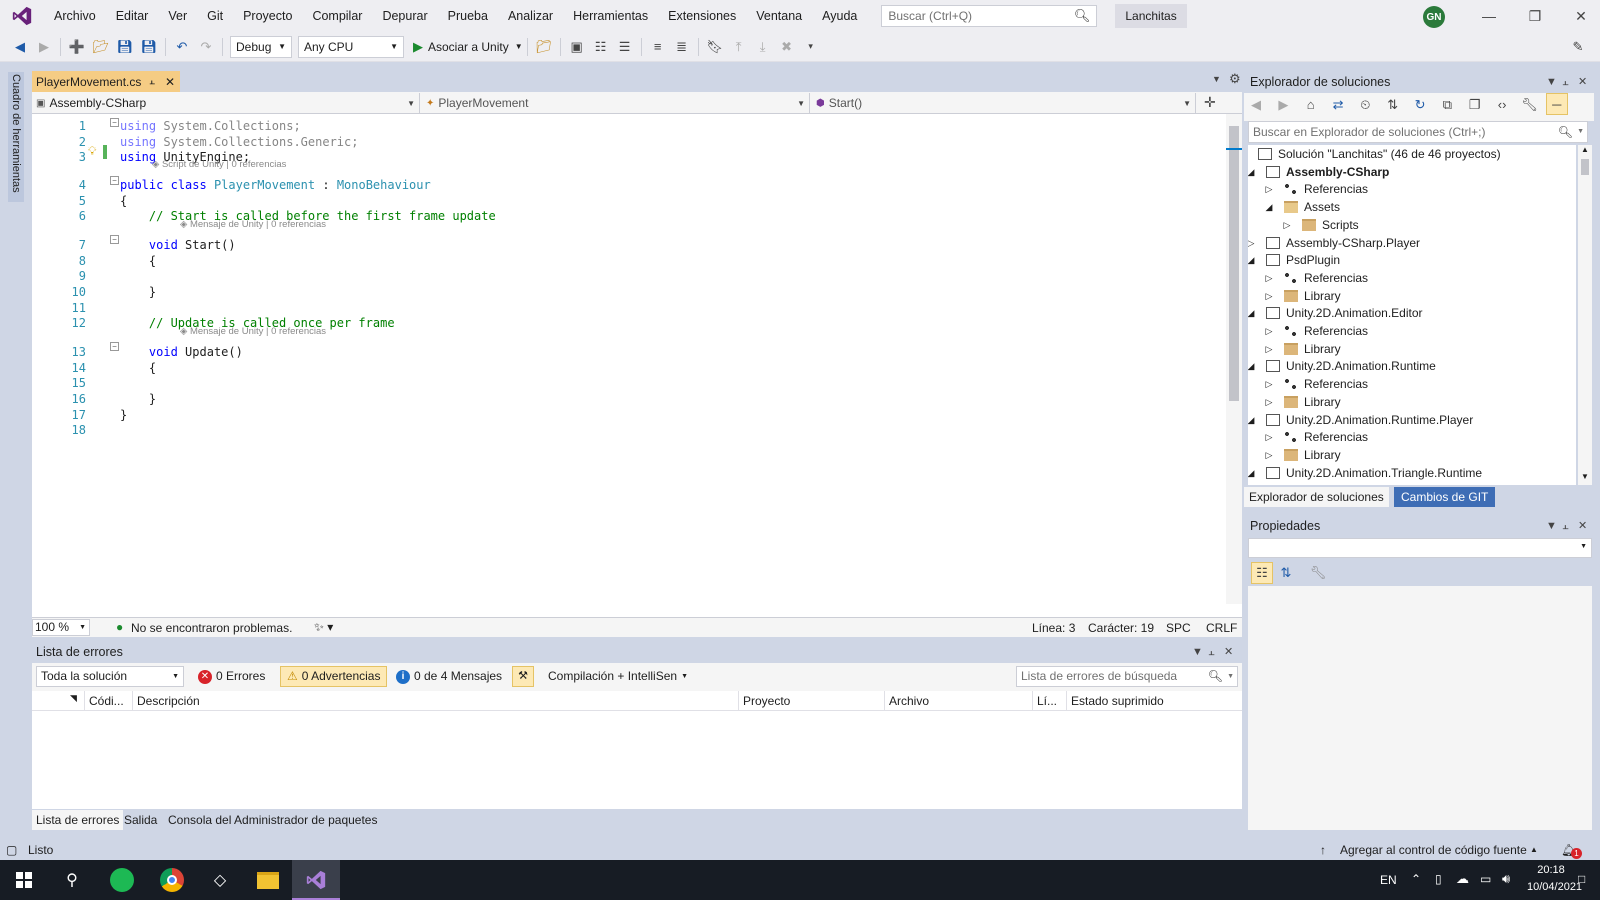  What do you see at coordinates (627, 201) in the screenshot?
I see `code-line: 5{` at bounding box center [627, 201].